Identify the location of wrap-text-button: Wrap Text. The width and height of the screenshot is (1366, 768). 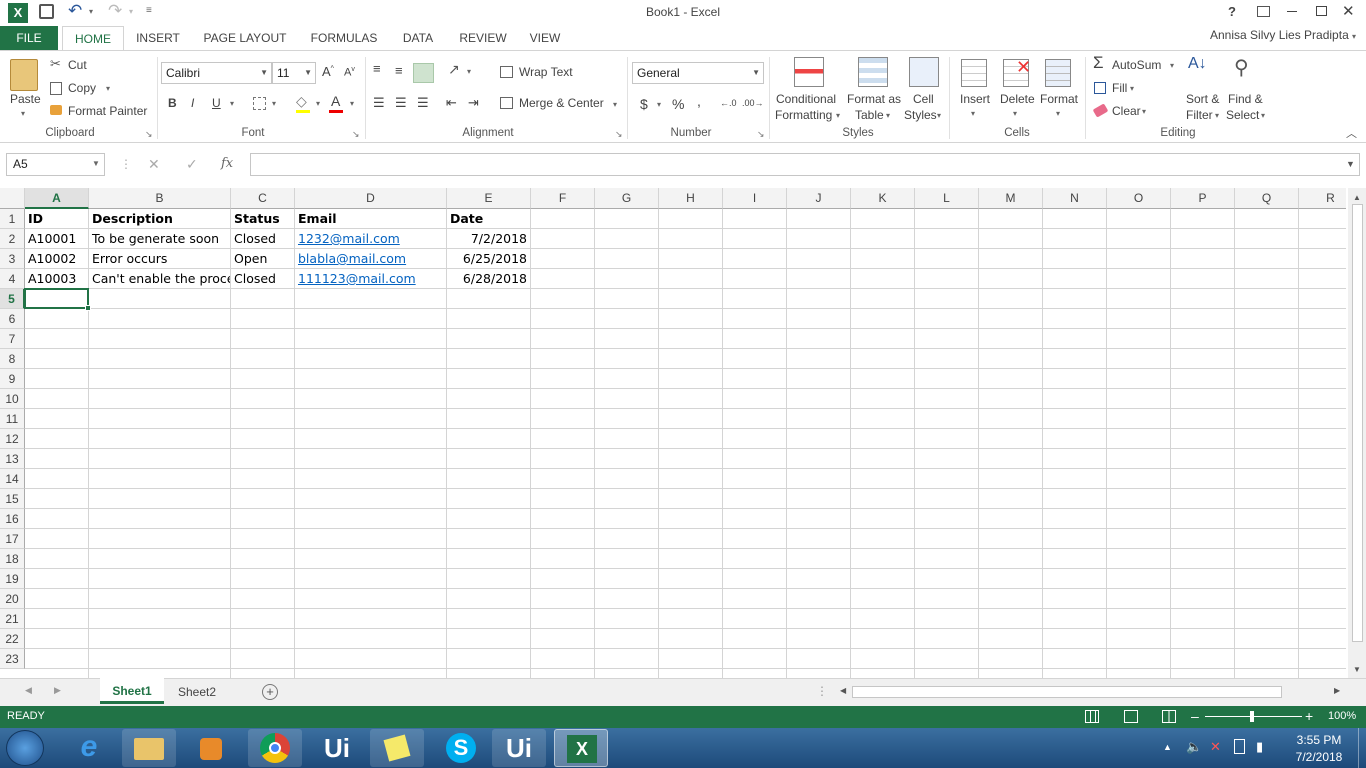
(546, 72).